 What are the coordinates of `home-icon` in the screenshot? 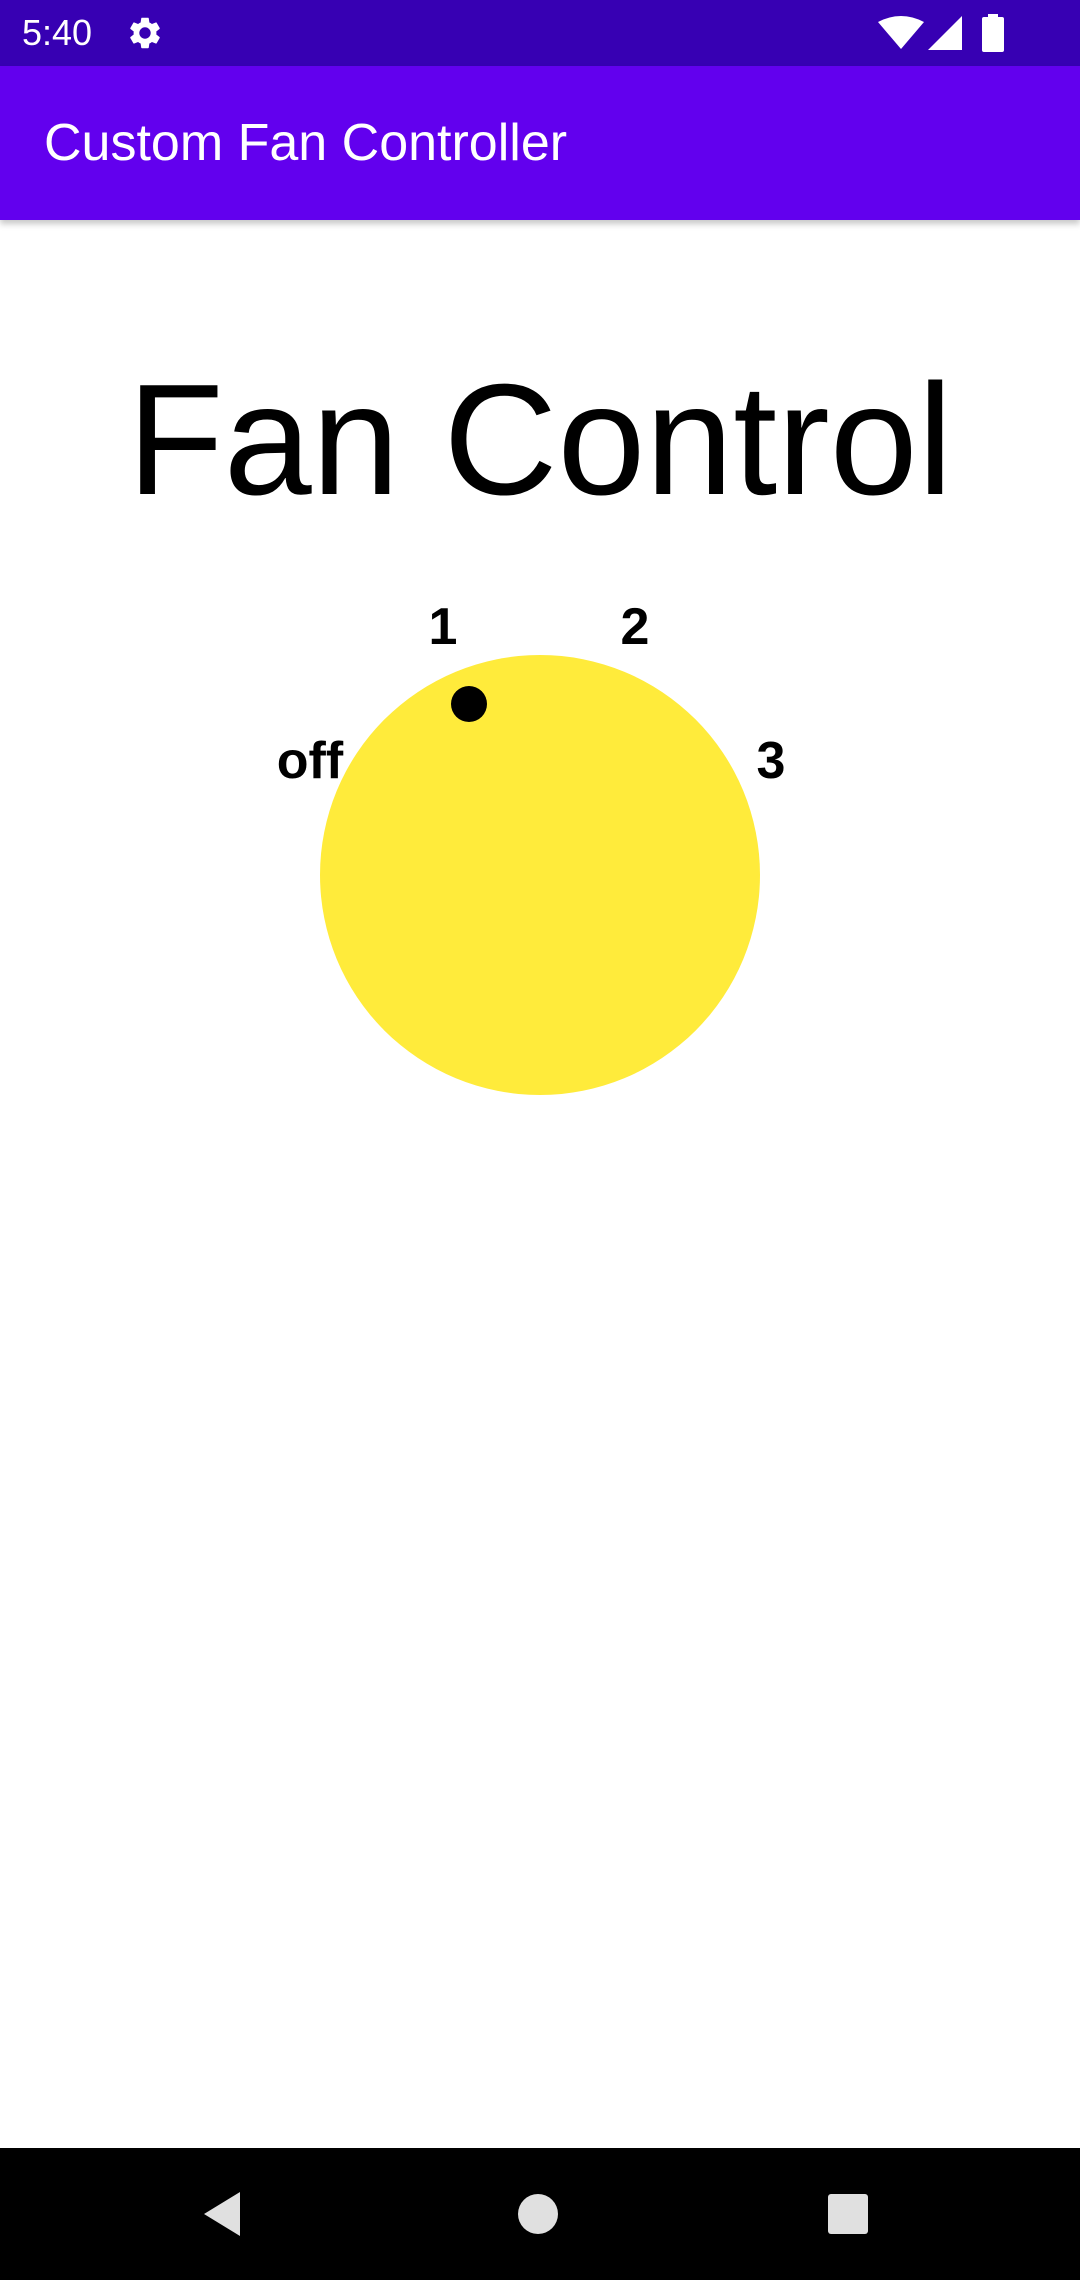 It's located at (538, 2214).